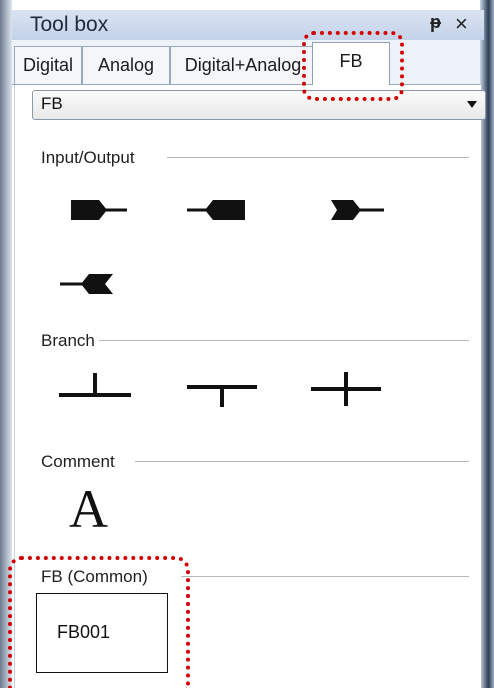 This screenshot has height=688, width=494. What do you see at coordinates (99, 622) in the screenshot?
I see `fb-common-highlight` at bounding box center [99, 622].